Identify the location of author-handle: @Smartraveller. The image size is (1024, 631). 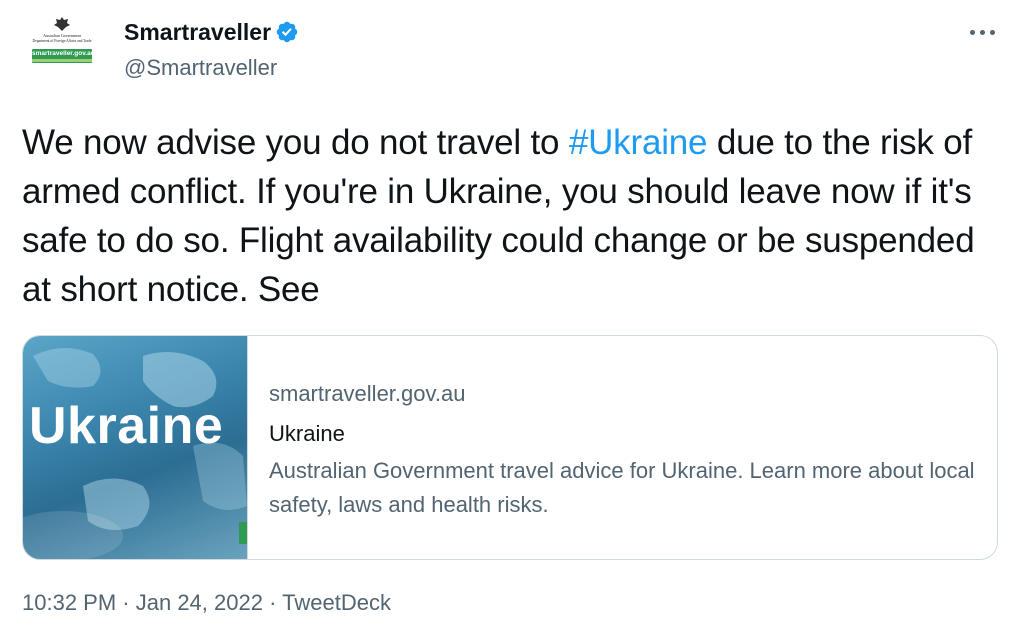
(200, 68).